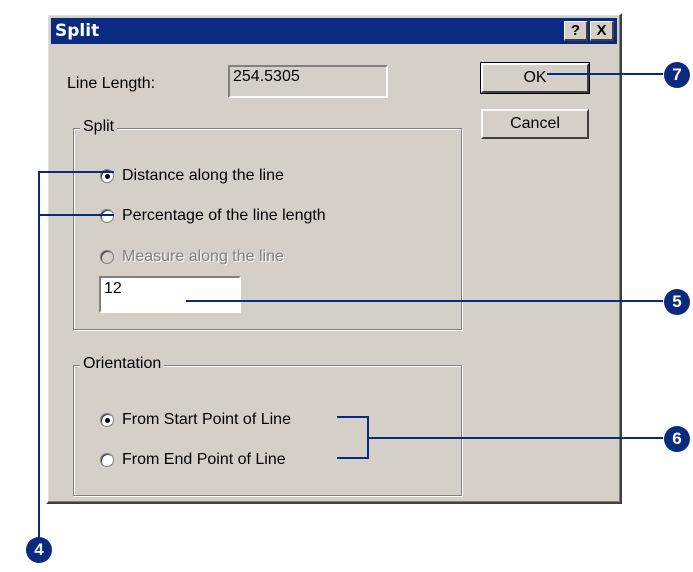 The width and height of the screenshot is (693, 572). What do you see at coordinates (677, 439) in the screenshot?
I see `callout-badge-6: 6` at bounding box center [677, 439].